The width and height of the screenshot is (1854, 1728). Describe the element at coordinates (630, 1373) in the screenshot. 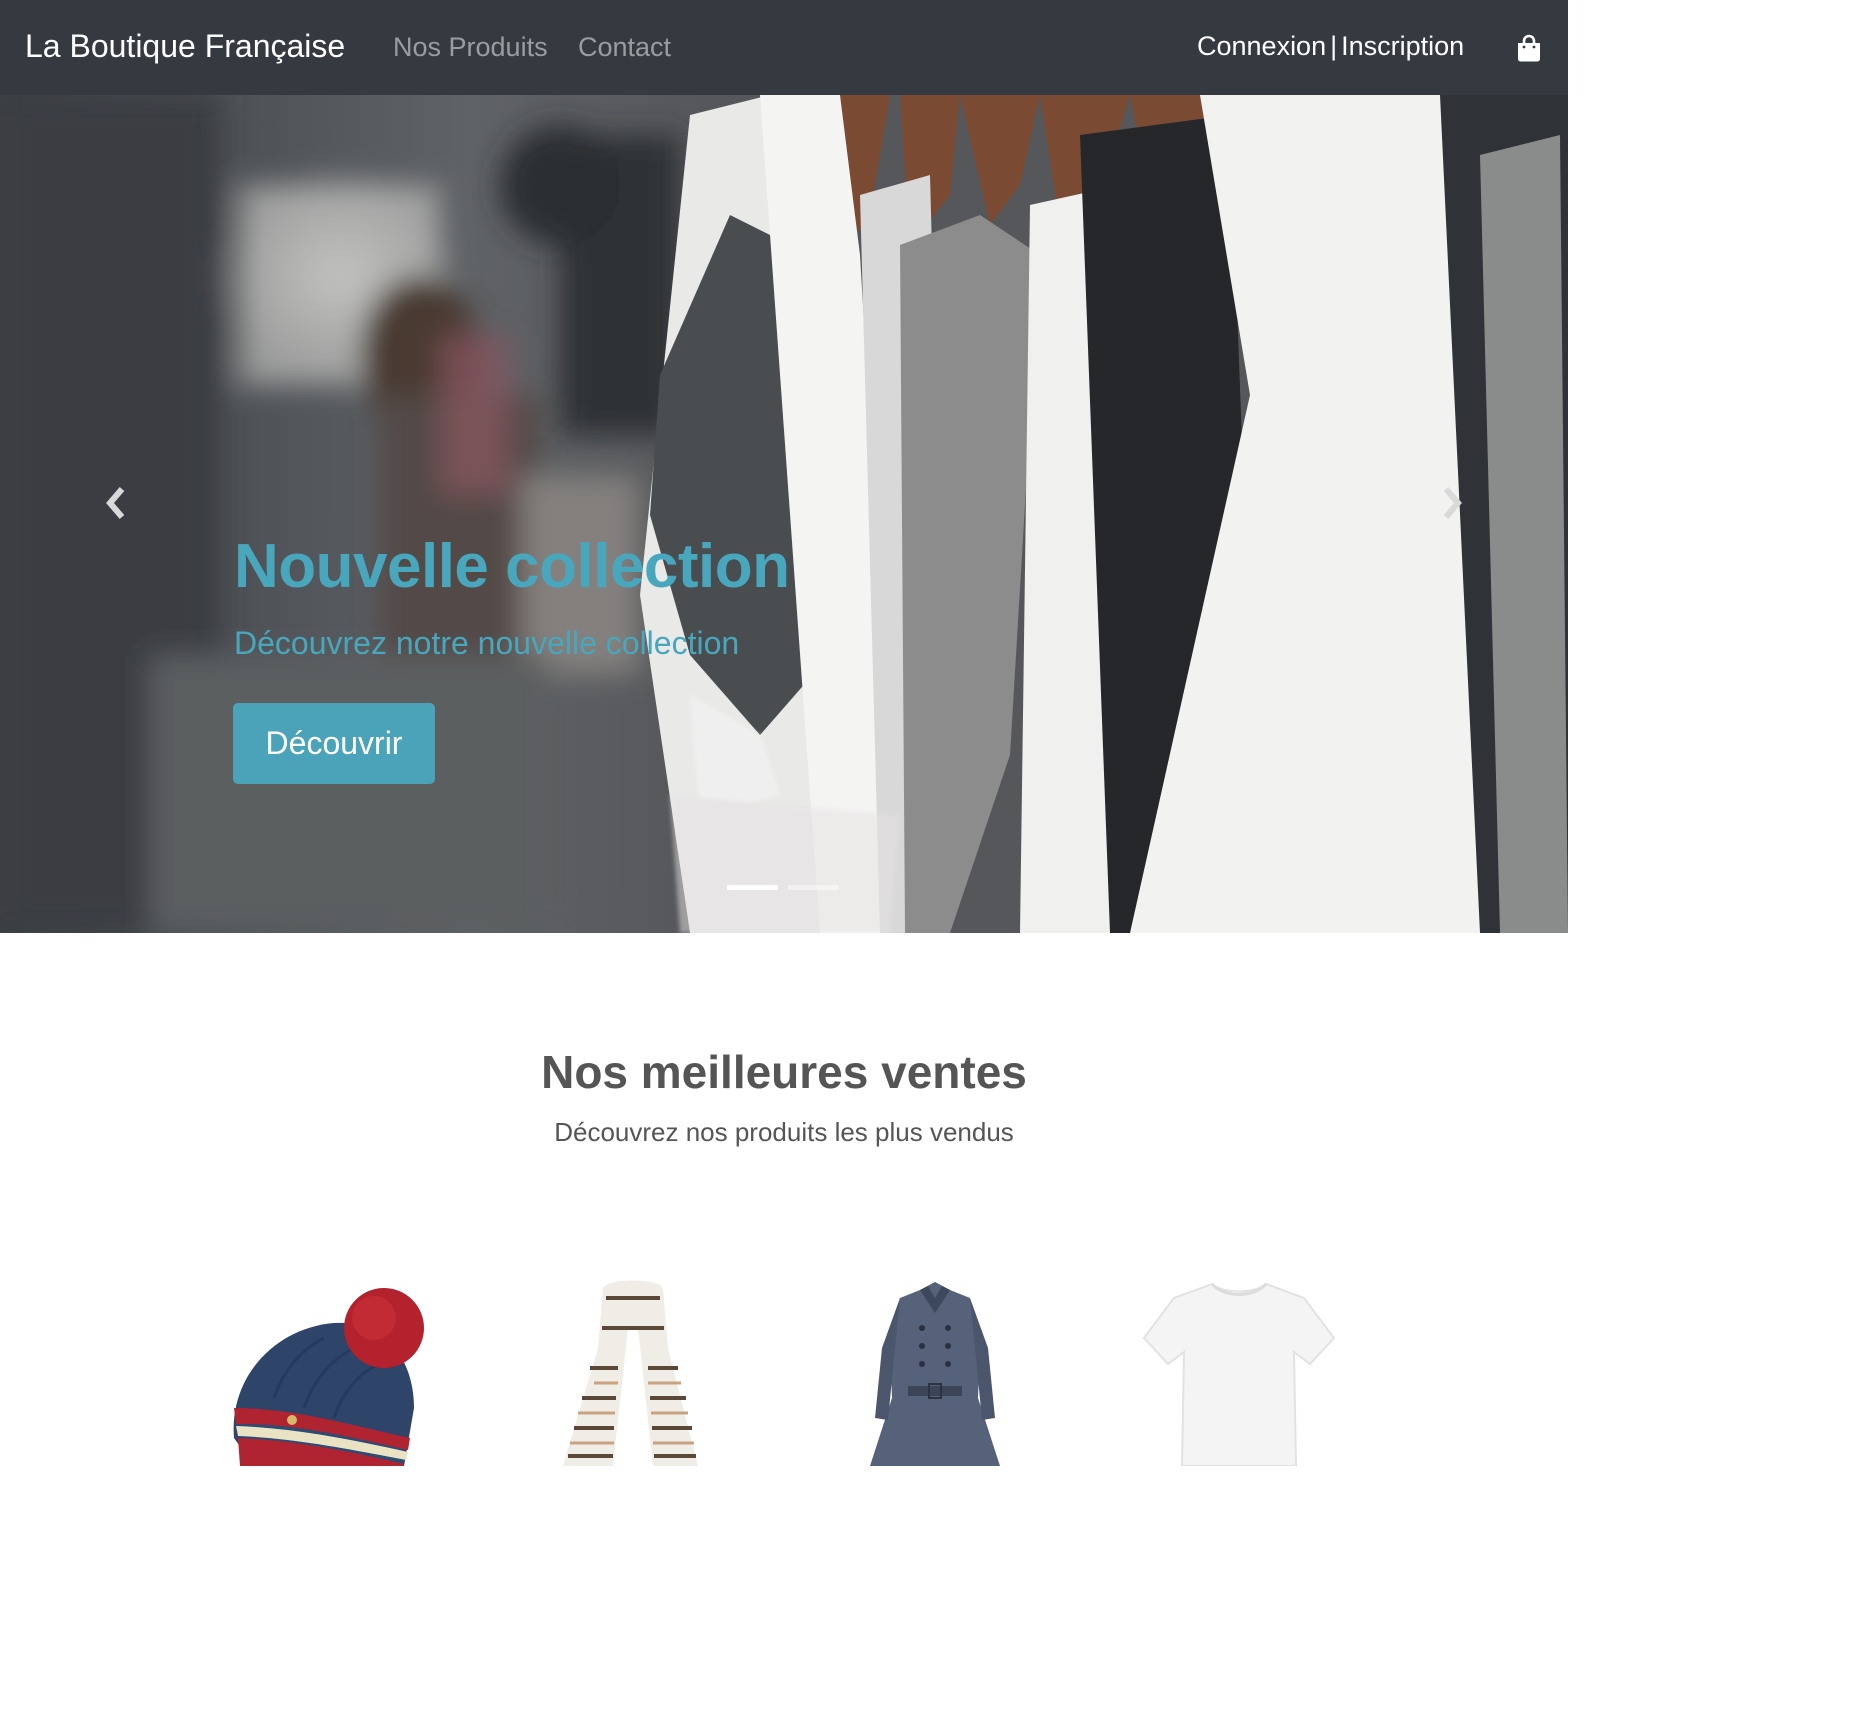

I see `scarf-icon` at that location.